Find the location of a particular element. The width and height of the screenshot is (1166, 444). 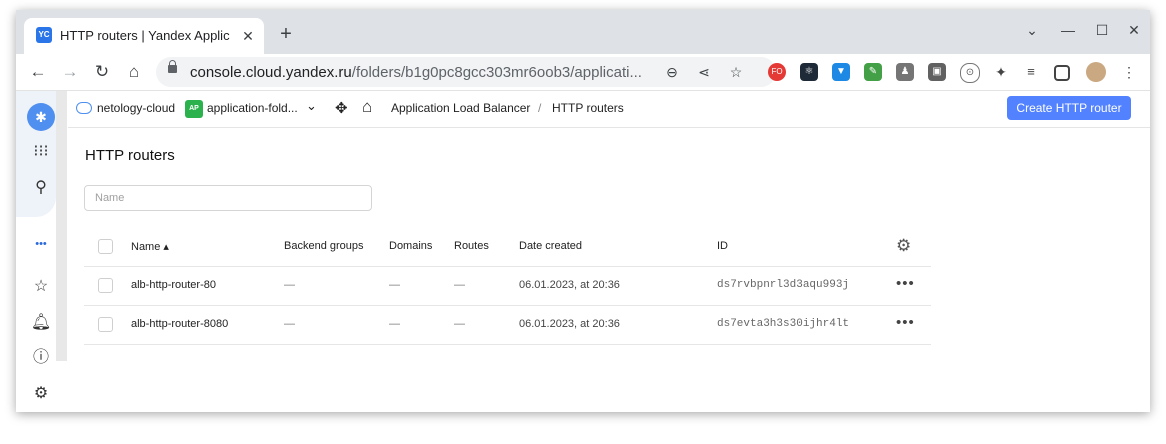

lock-icon is located at coordinates (172, 66).